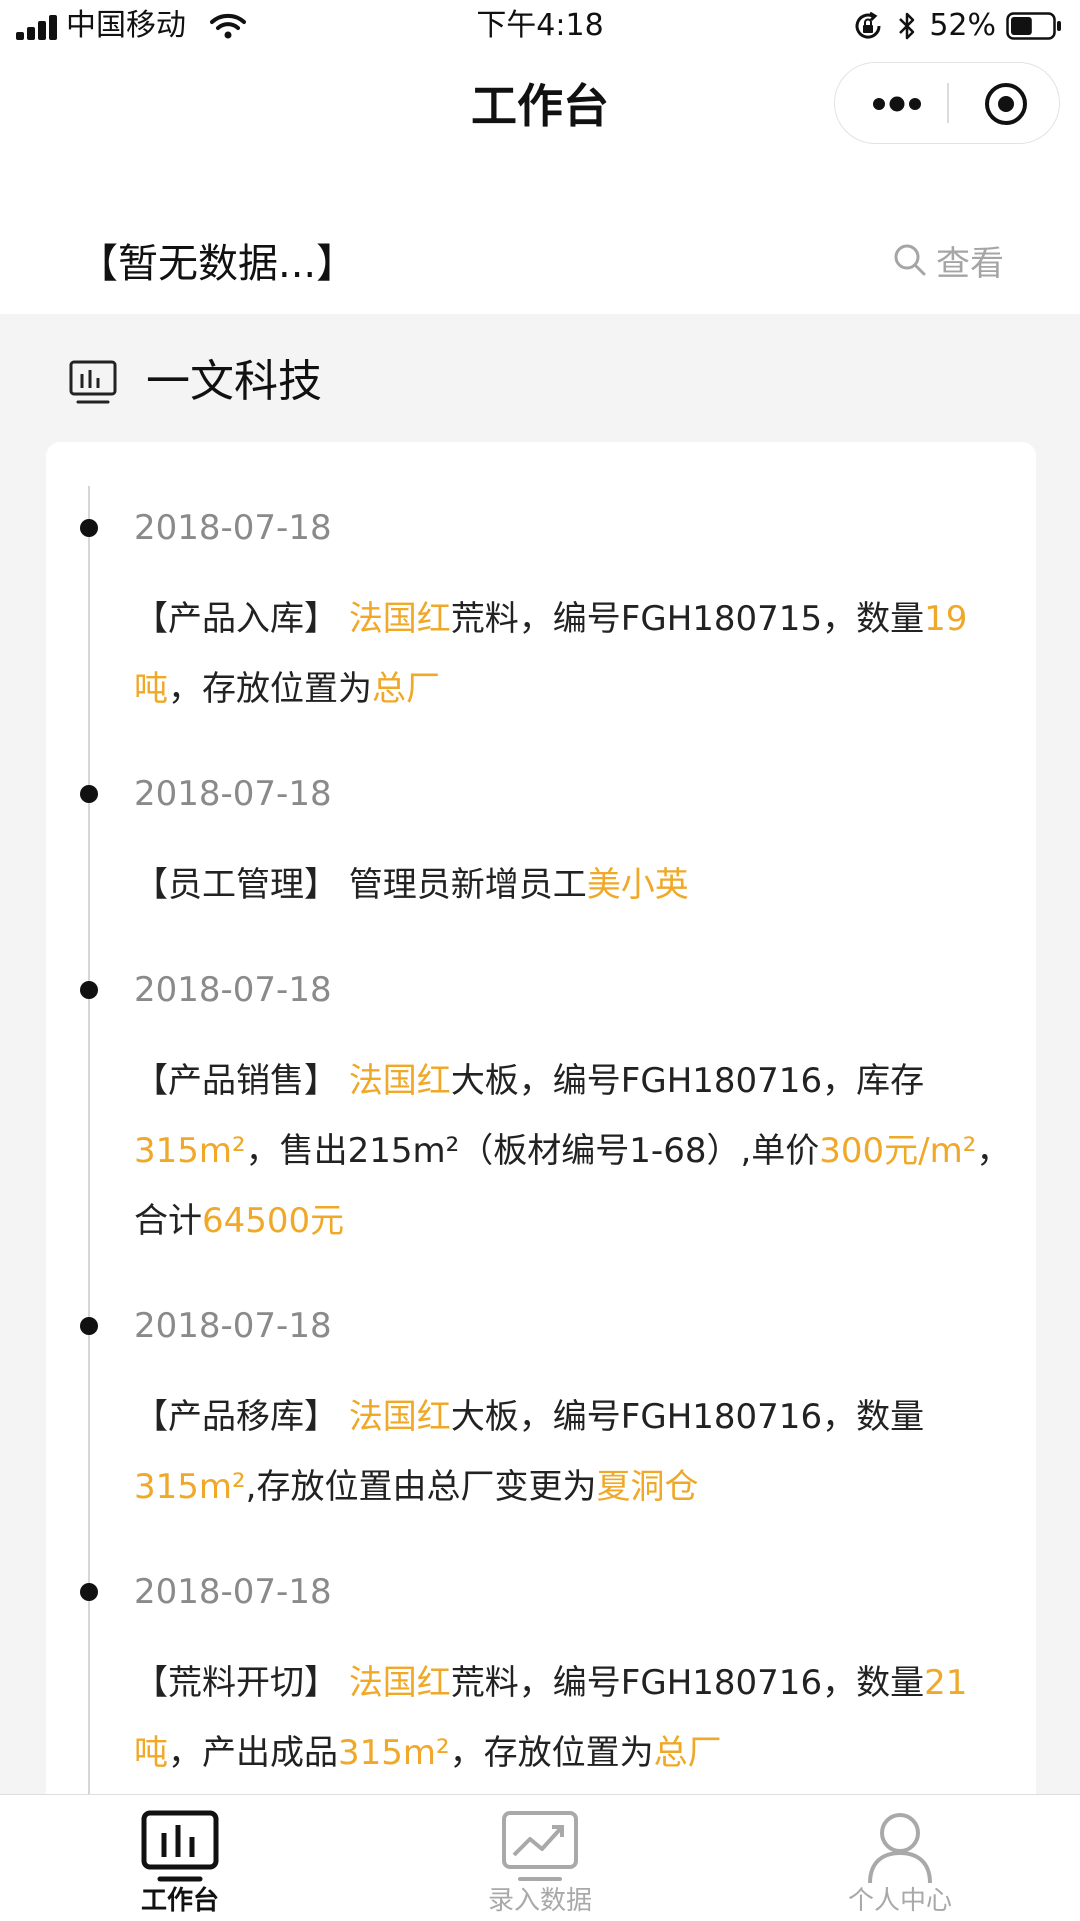  Describe the element at coordinates (540, 107) in the screenshot. I see `nav-bar: 工作台` at that location.